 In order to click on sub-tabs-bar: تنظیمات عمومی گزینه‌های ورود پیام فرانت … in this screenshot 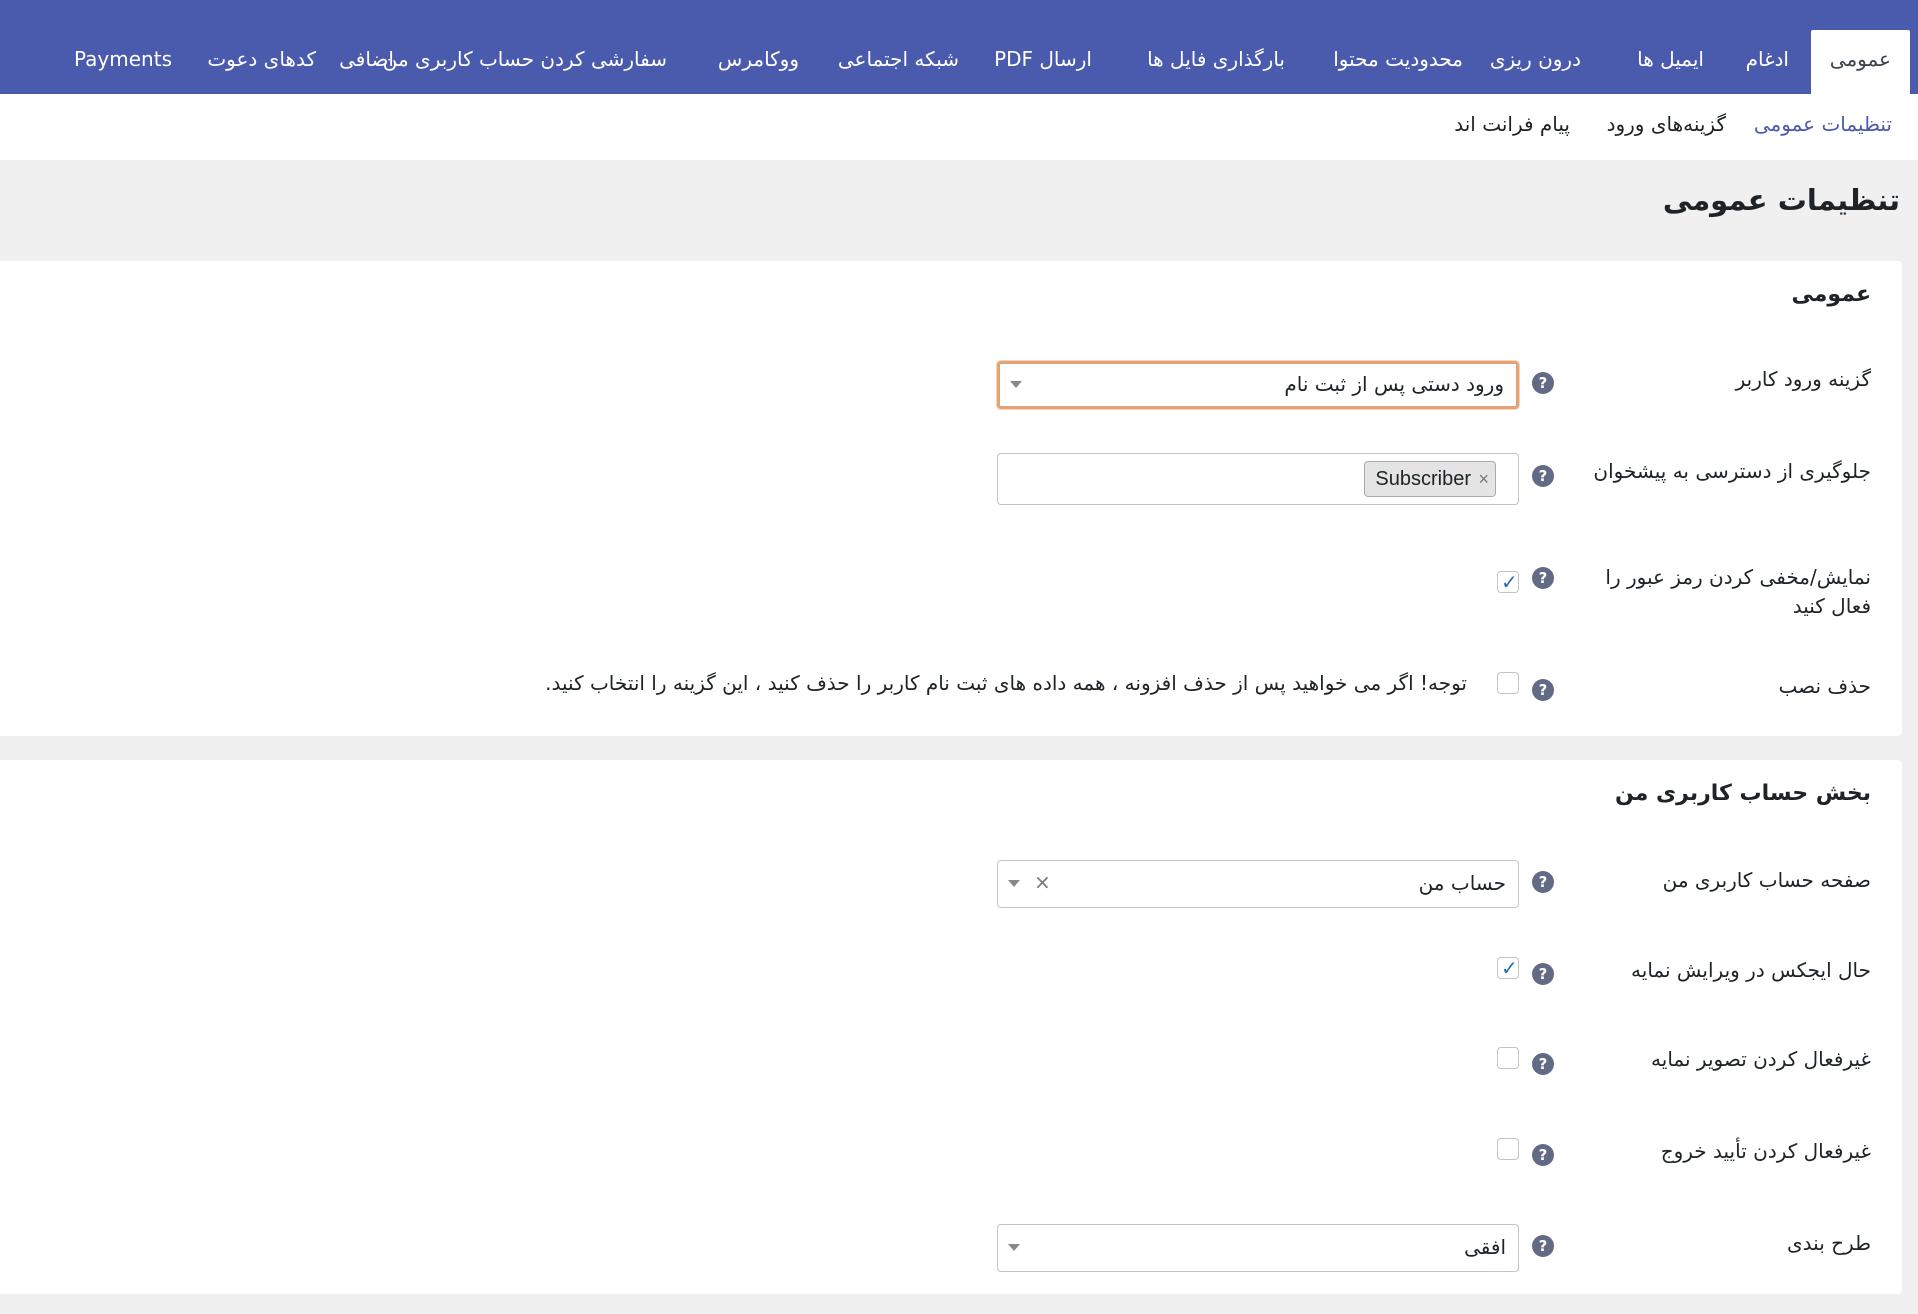, I will do `click(959, 127)`.